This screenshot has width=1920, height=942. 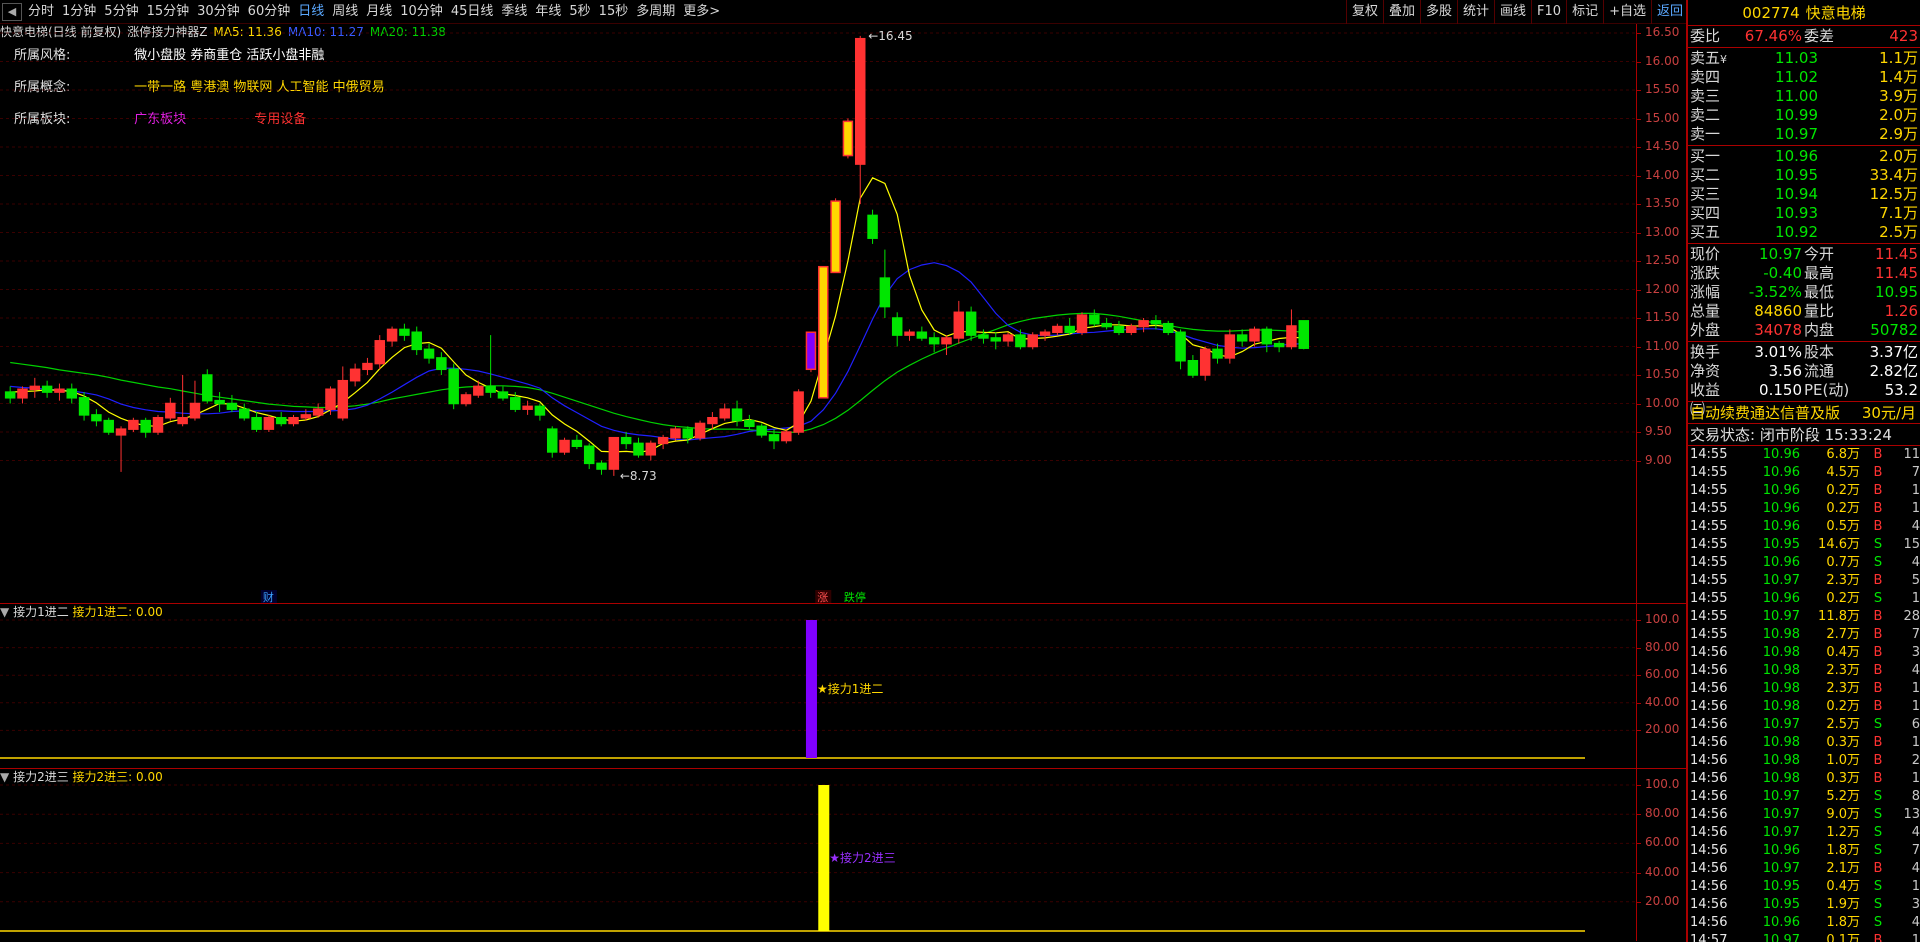 I want to click on tab-period: 1分钟, so click(x=79, y=12).